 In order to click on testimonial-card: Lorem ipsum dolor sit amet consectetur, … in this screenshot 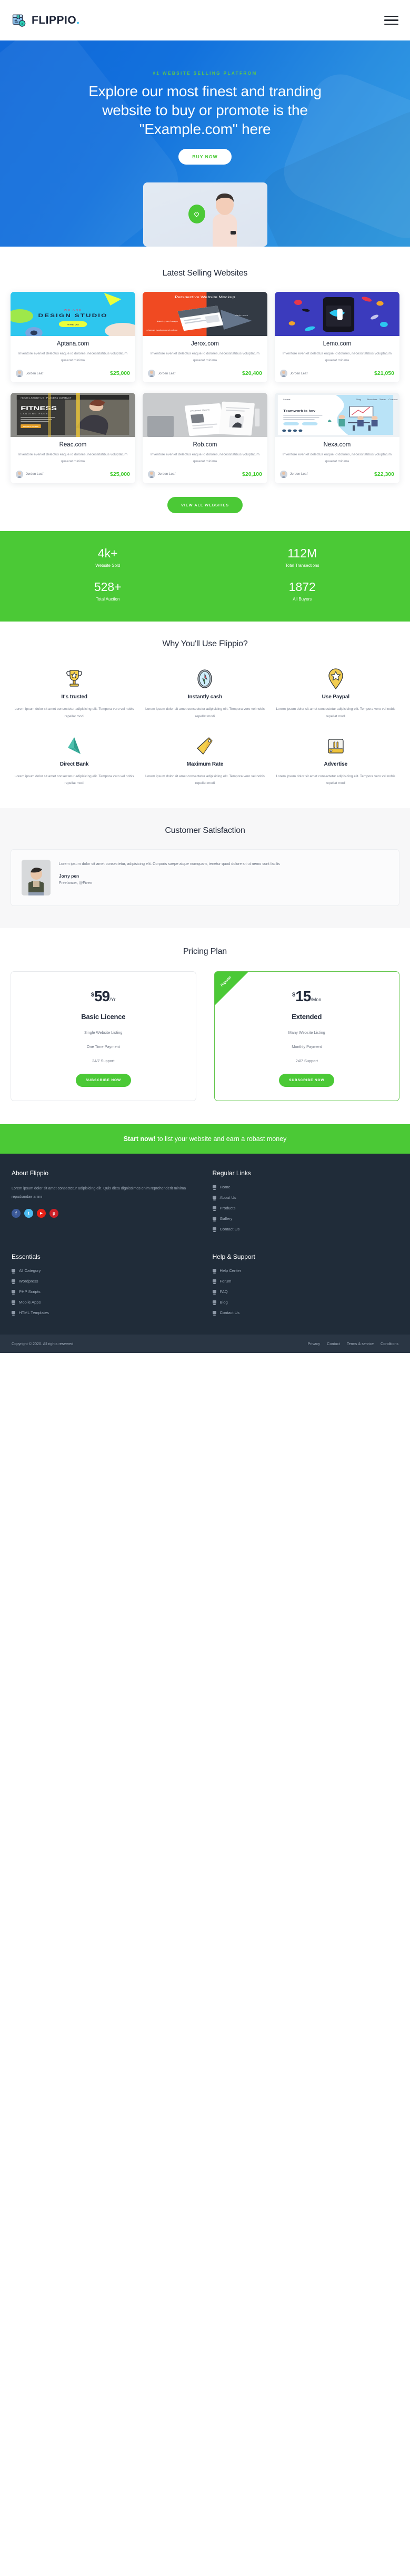, I will do `click(205, 878)`.